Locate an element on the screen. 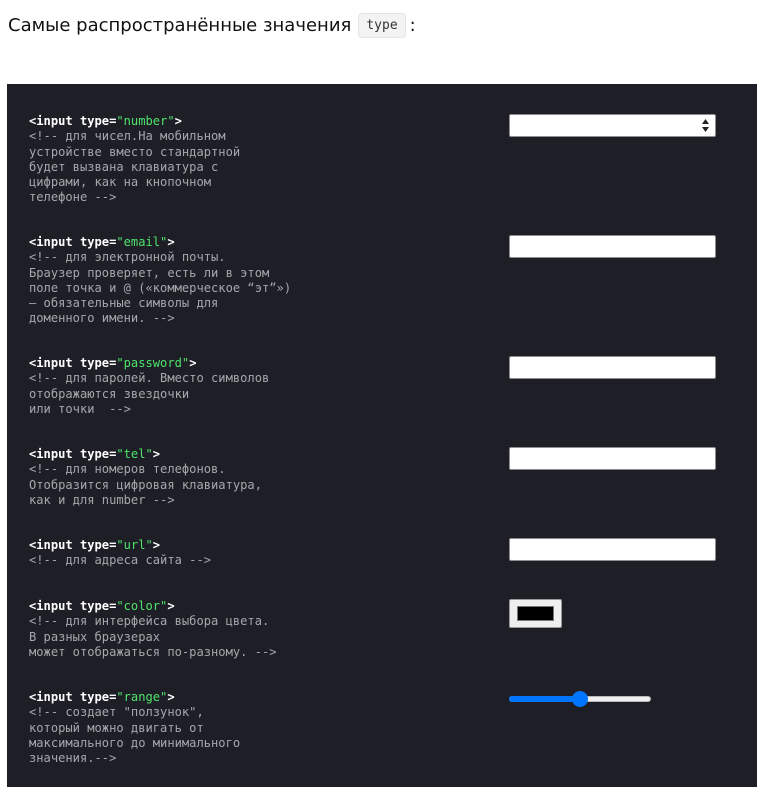 Image resolution: width=757 pixels, height=787 pixels. attr-value: "range" is located at coordinates (142, 697).